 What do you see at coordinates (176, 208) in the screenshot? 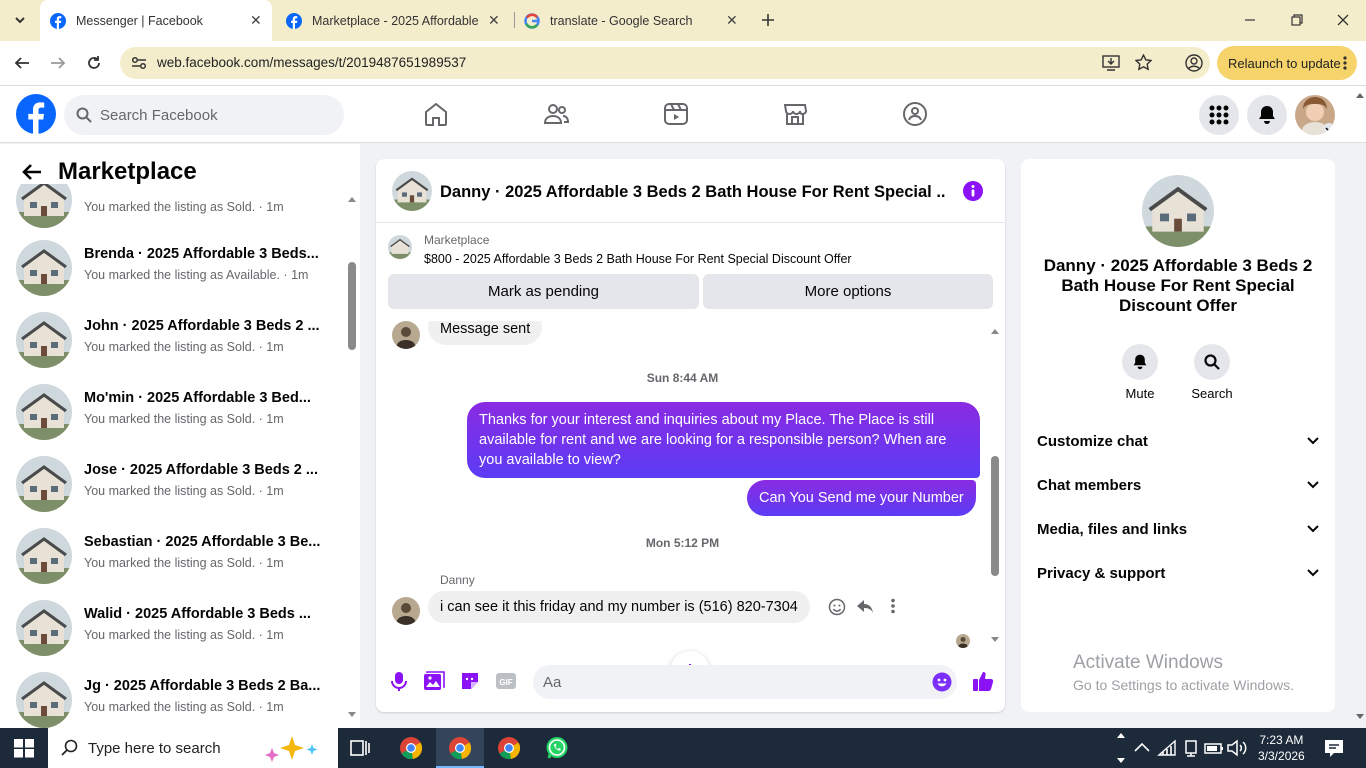
I see `conversation-item: You marked the listing as Sold. · 1m` at bounding box center [176, 208].